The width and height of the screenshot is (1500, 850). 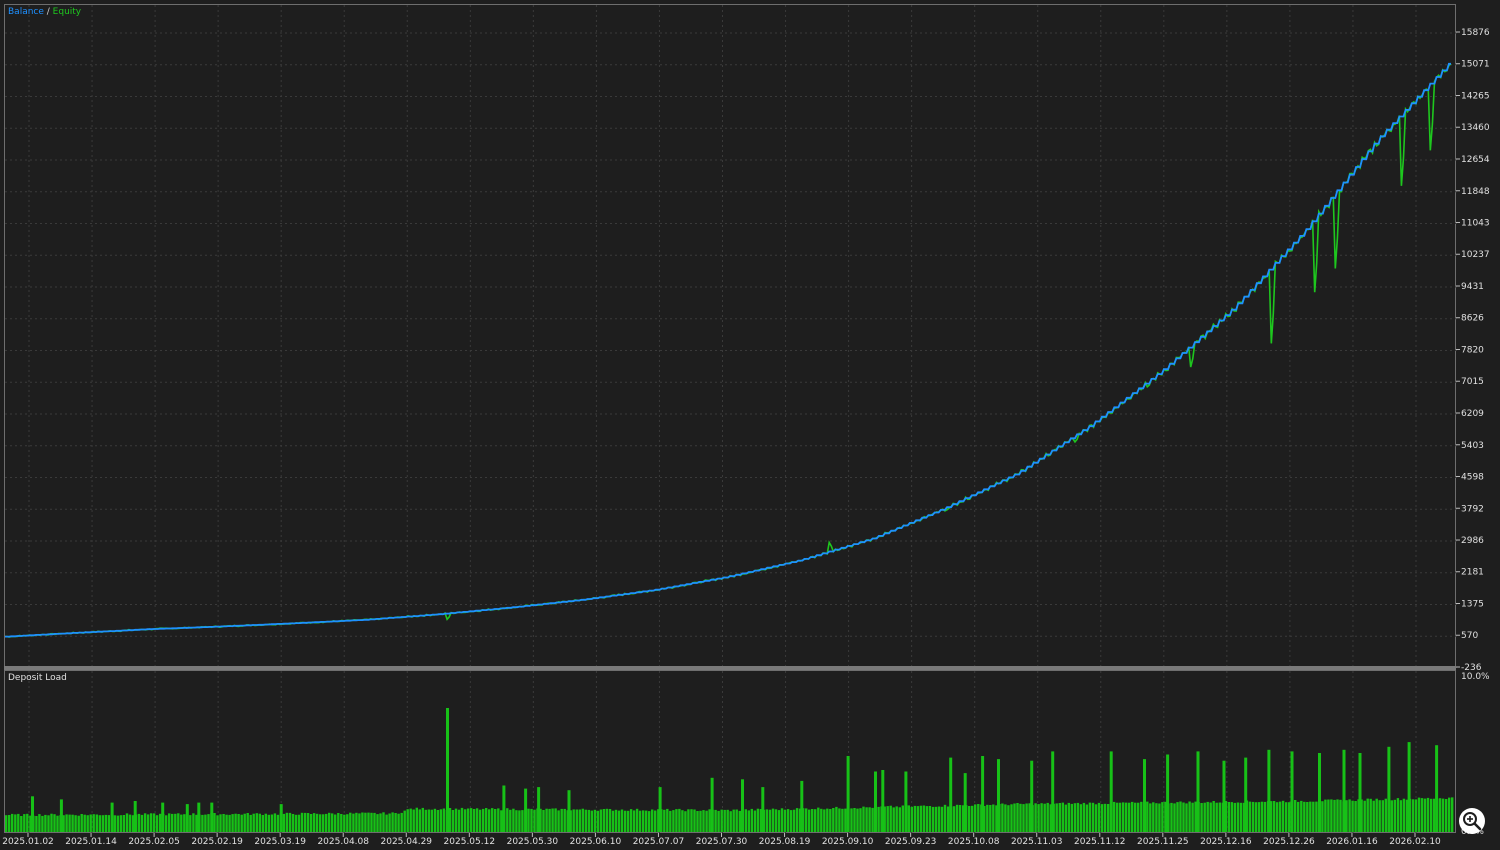 I want to click on x-tick-label: 2025.11.03, so click(x=1037, y=842).